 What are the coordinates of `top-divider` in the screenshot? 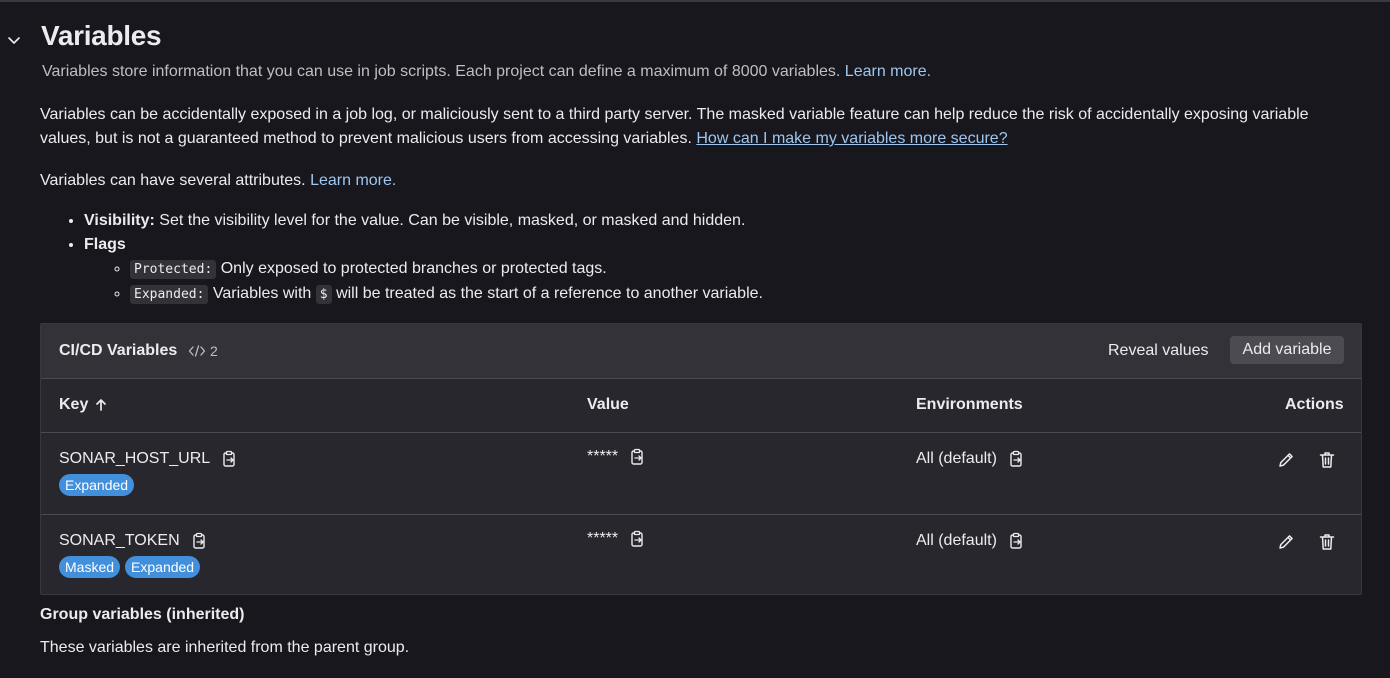 It's located at (695, 1).